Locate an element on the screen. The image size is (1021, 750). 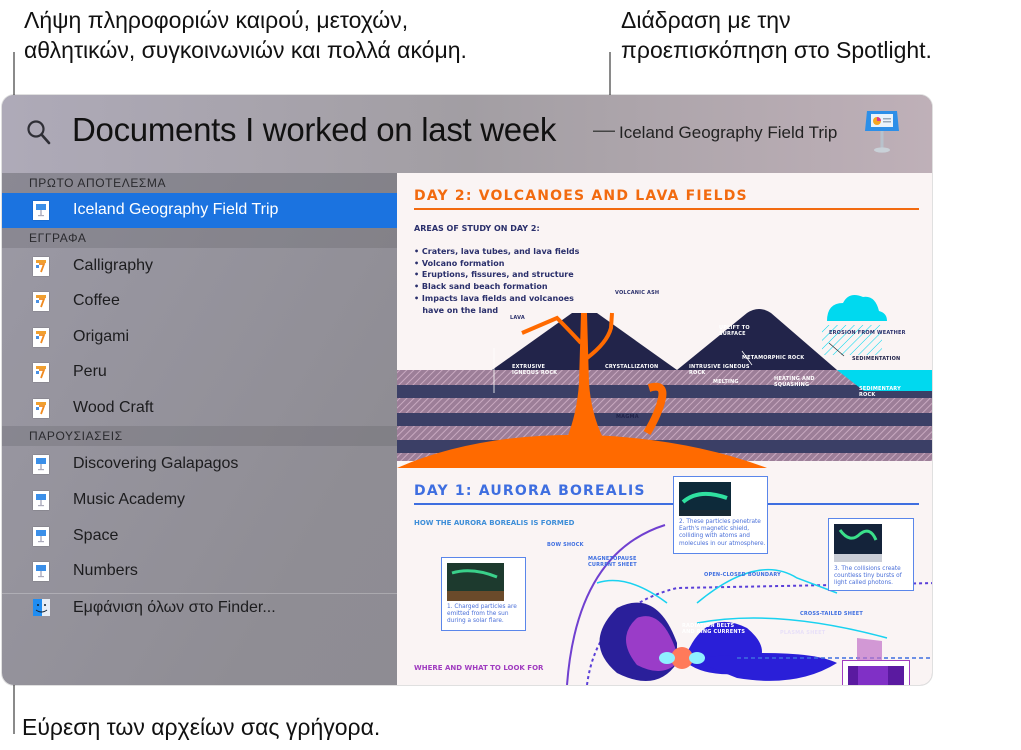
label-uplift: UPLIFT TO SURFACE is located at coordinates (734, 331).